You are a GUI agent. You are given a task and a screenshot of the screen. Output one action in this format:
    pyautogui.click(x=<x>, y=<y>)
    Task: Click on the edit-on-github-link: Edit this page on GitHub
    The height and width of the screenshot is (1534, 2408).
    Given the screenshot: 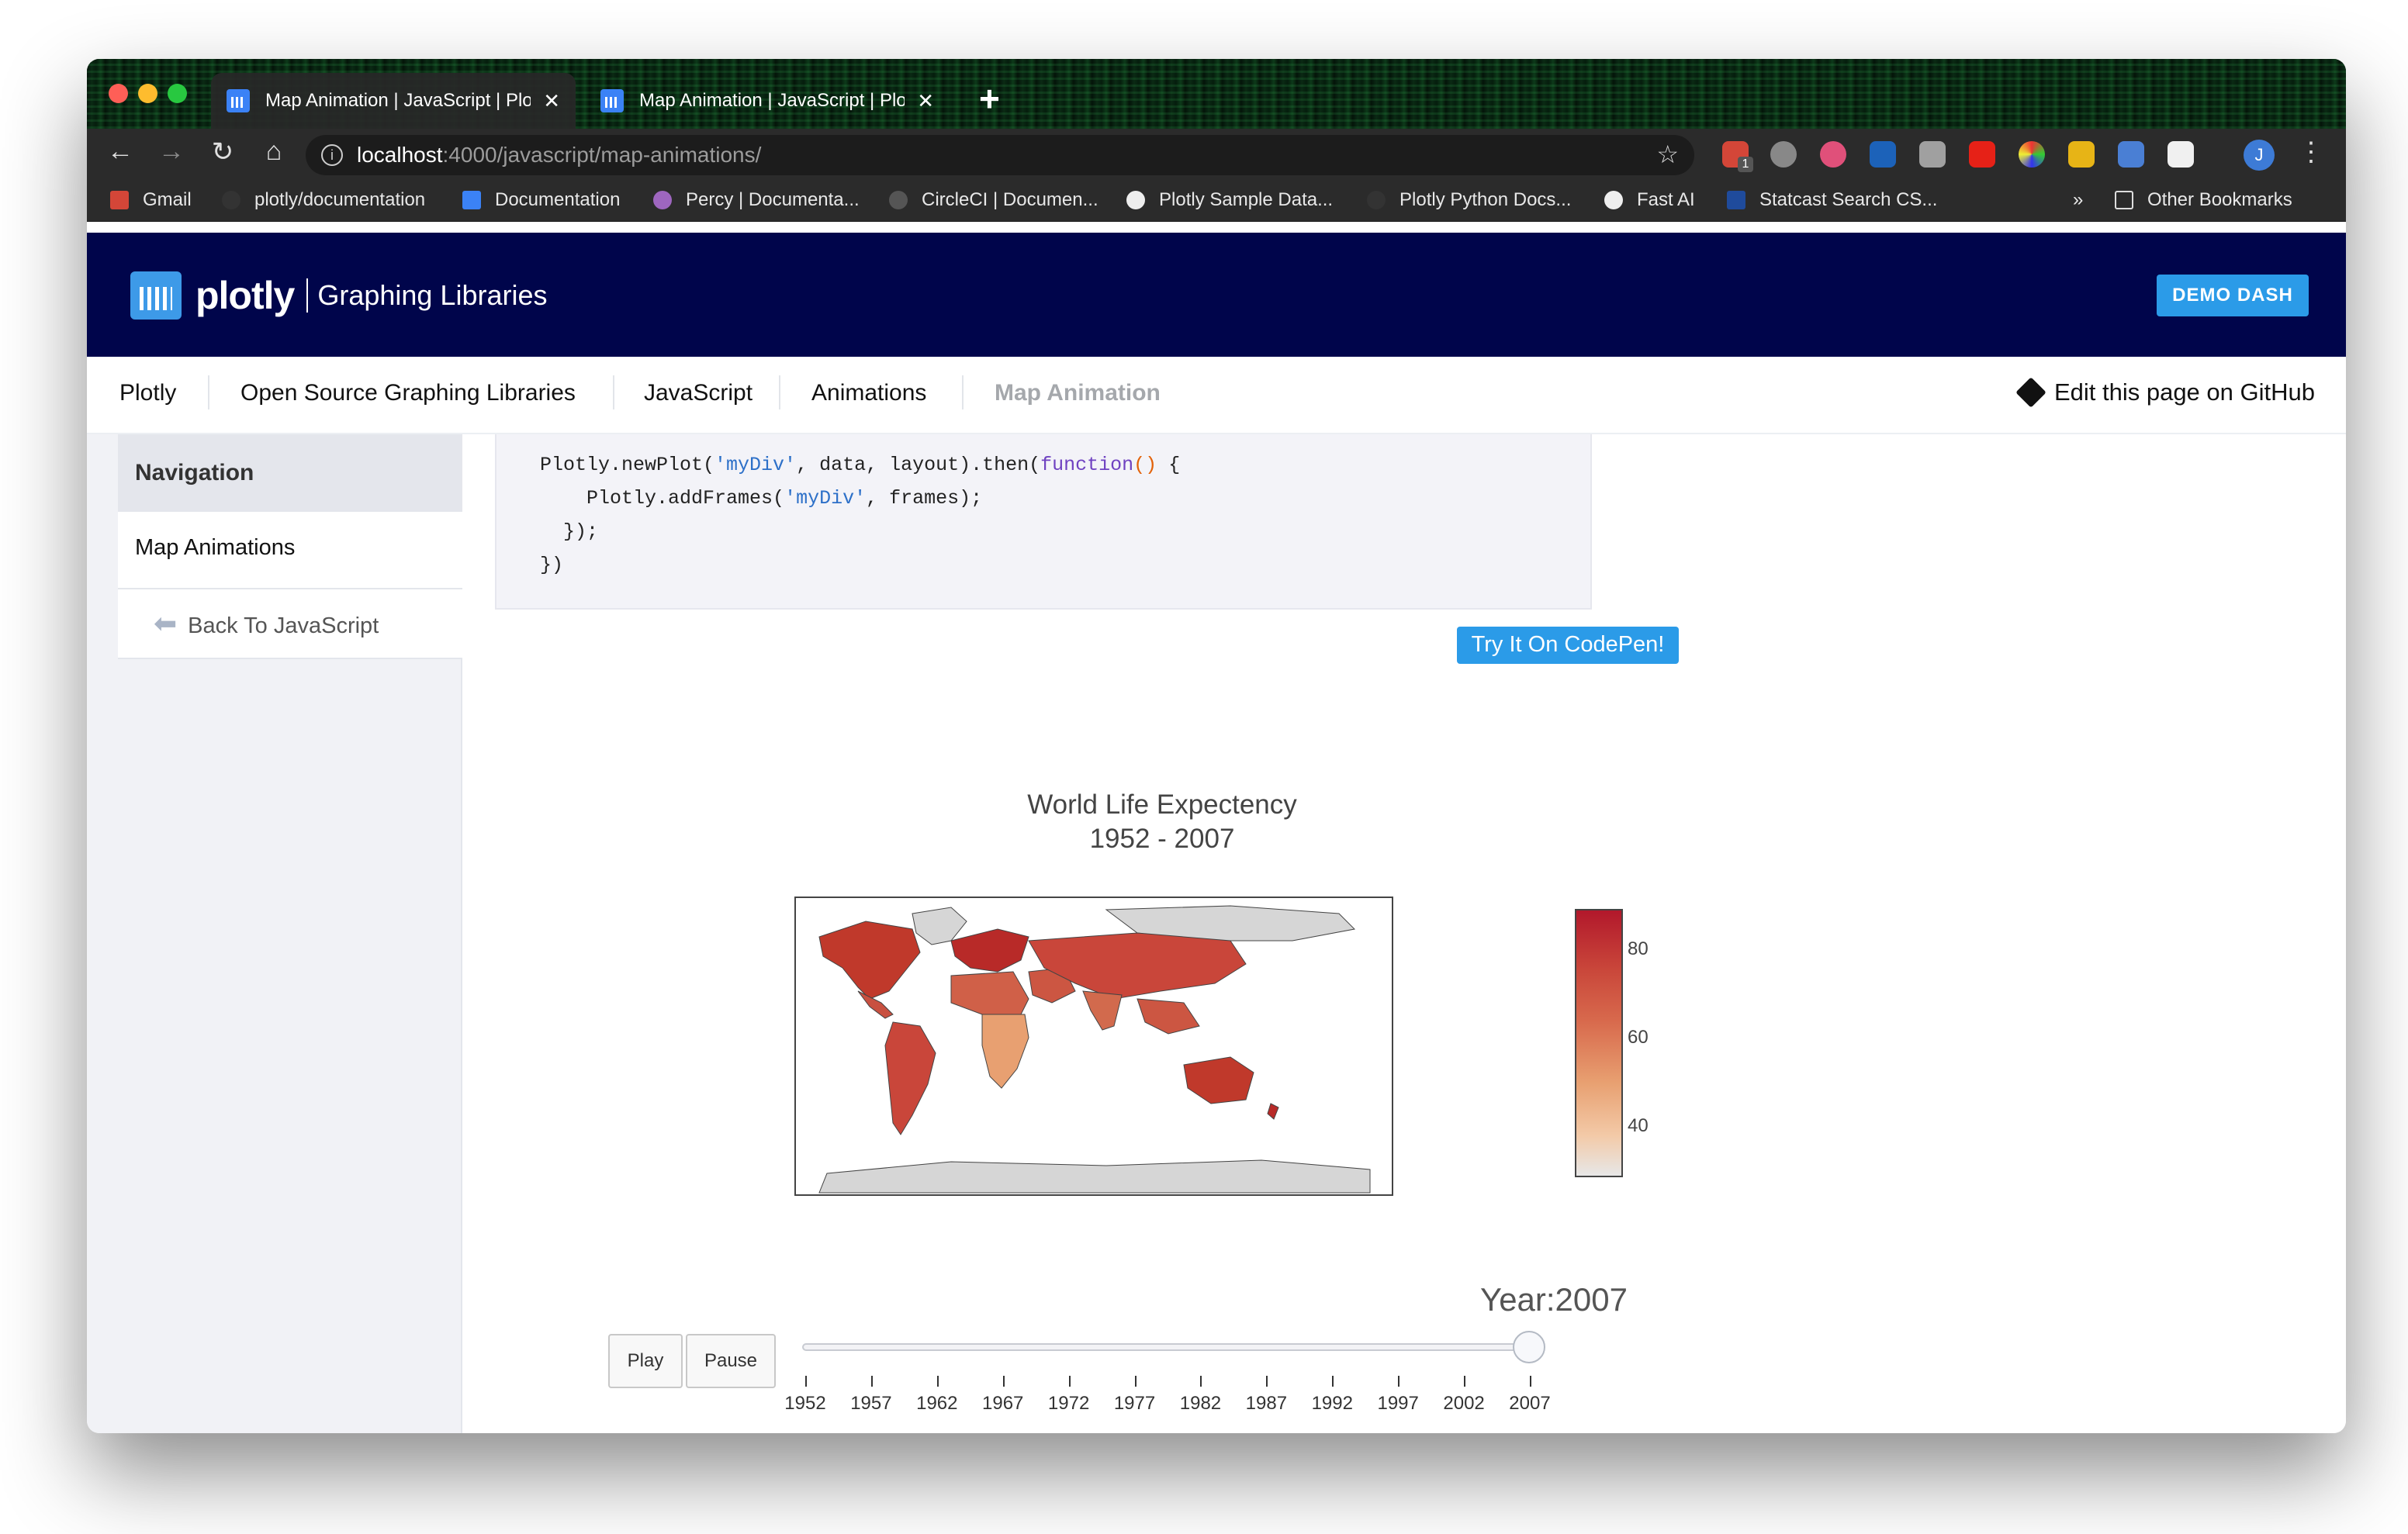 What is the action you would take?
    pyautogui.click(x=2165, y=392)
    